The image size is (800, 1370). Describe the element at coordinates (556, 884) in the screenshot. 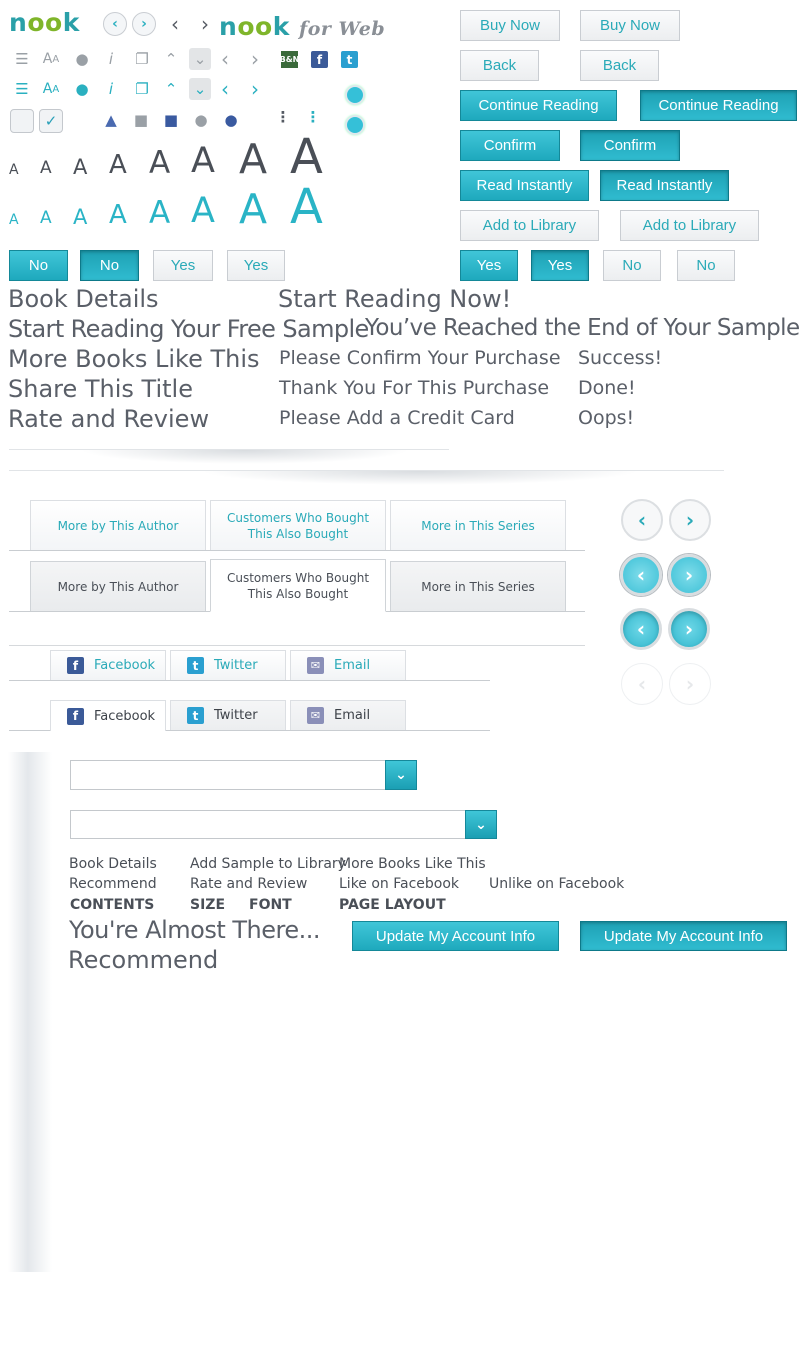

I see `link-unlike-facebook: Unlike on Facebook` at that location.